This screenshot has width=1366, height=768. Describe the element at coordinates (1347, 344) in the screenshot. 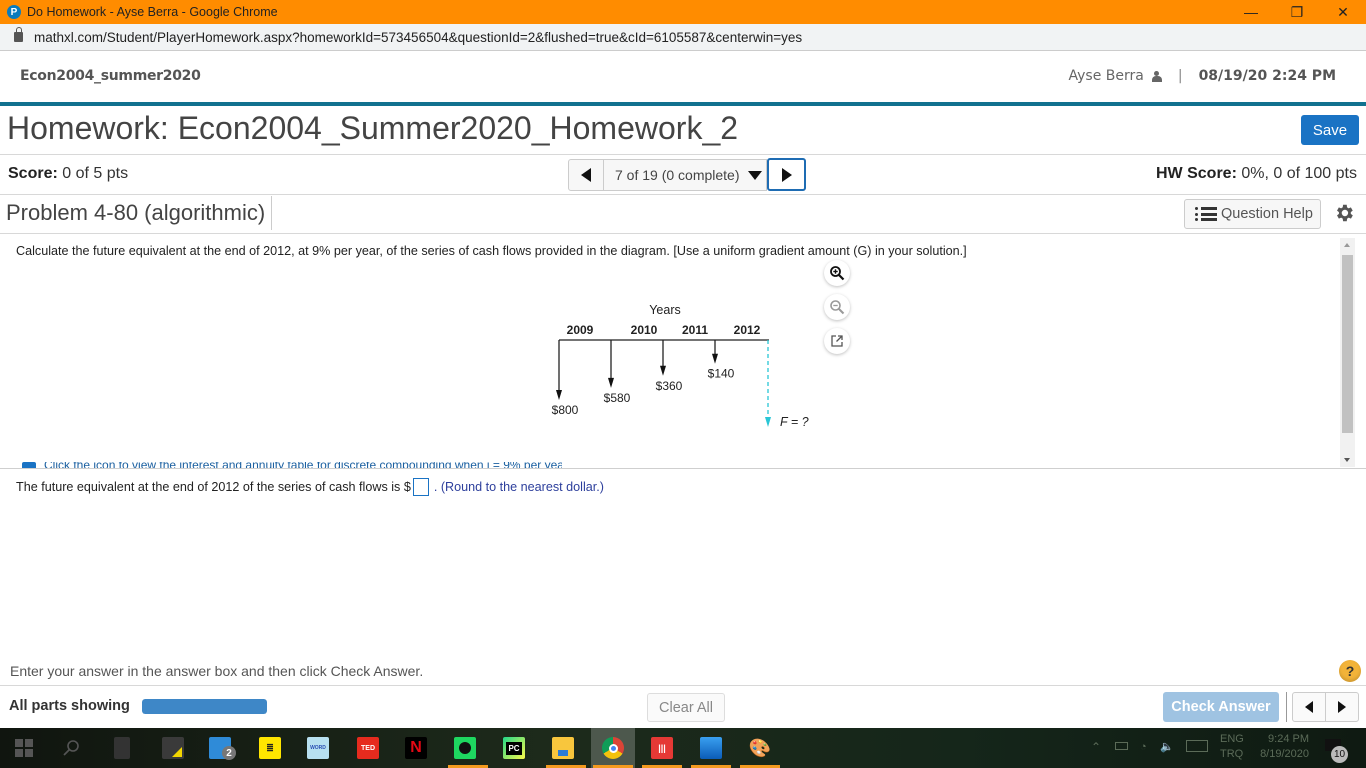

I see `scroll-thumb` at that location.